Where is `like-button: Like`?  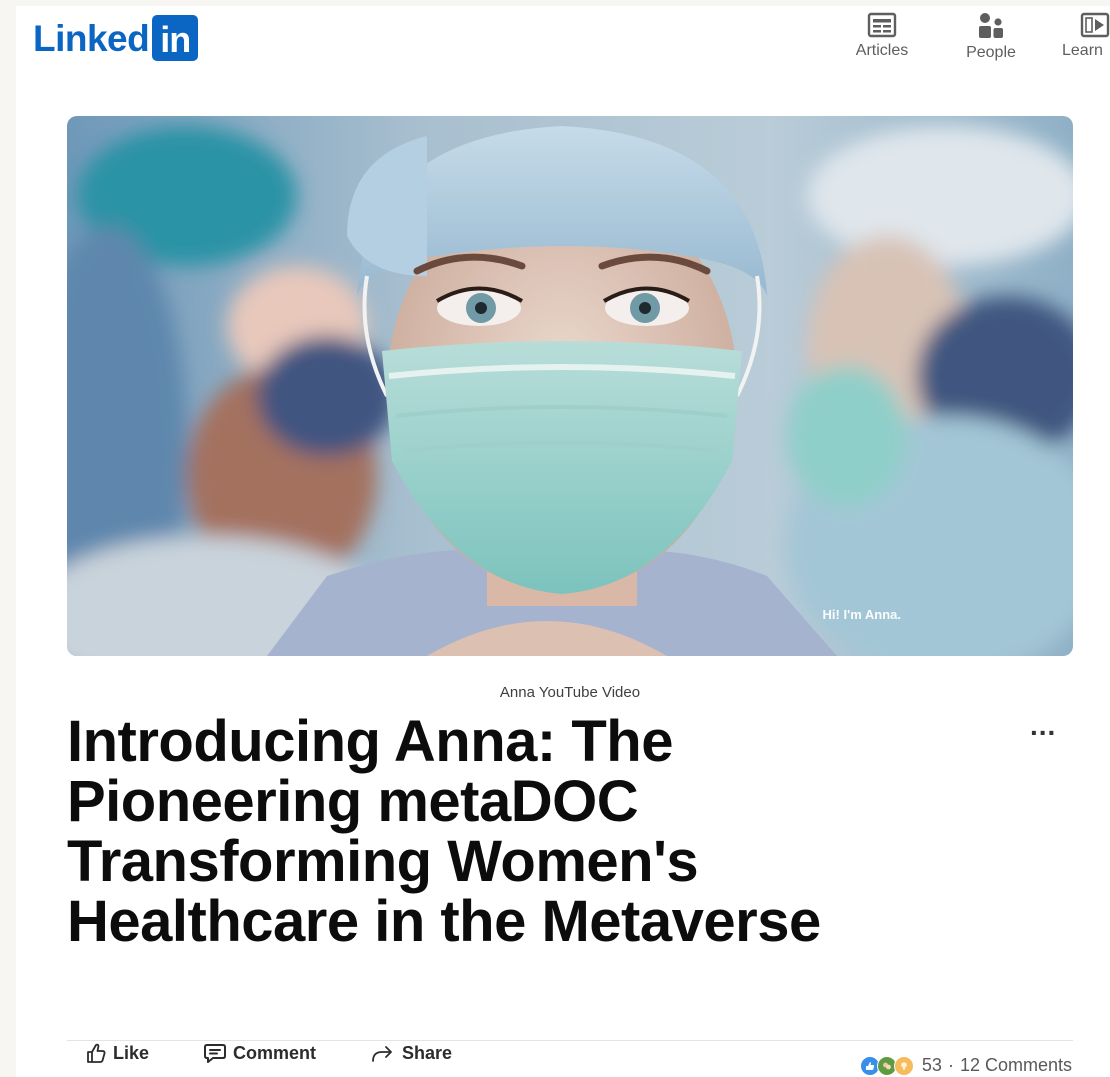
like-button: Like is located at coordinates (117, 1053).